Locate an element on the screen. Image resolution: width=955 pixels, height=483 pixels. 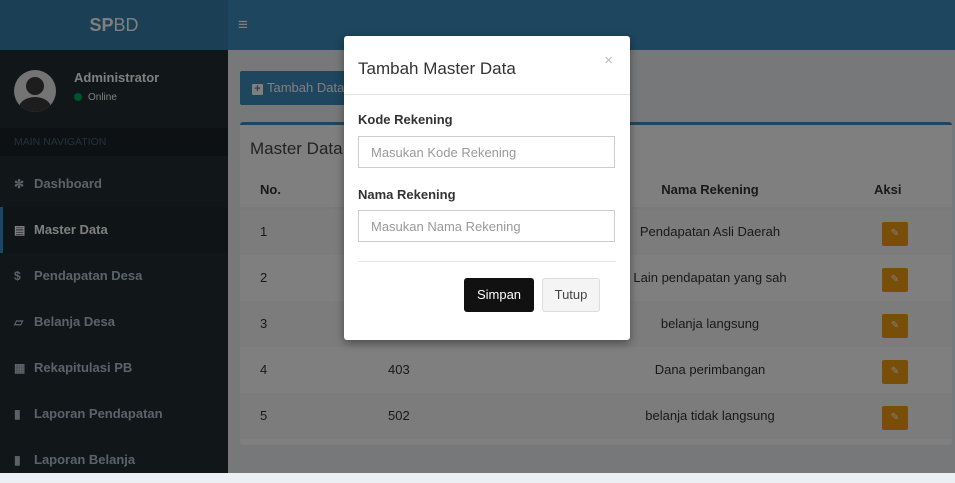
modal-footer-divider is located at coordinates (487, 261).